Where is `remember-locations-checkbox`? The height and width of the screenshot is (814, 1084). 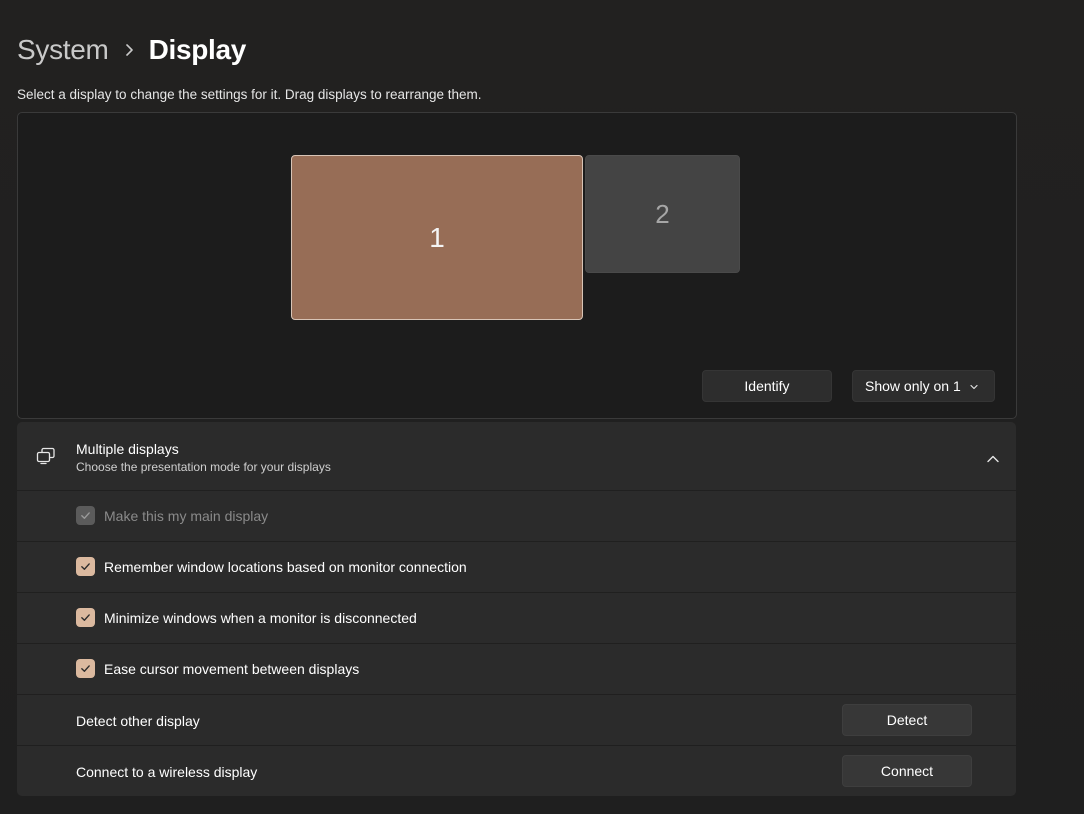
remember-locations-checkbox is located at coordinates (85, 566).